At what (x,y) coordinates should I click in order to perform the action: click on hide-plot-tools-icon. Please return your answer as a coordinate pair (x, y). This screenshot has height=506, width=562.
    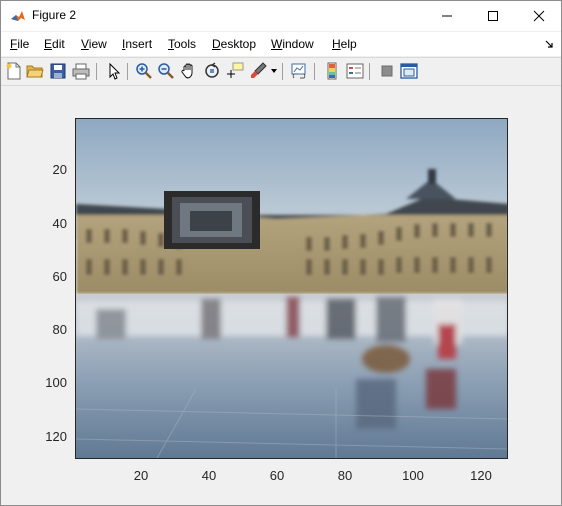
    Looking at the image, I should click on (387, 71).